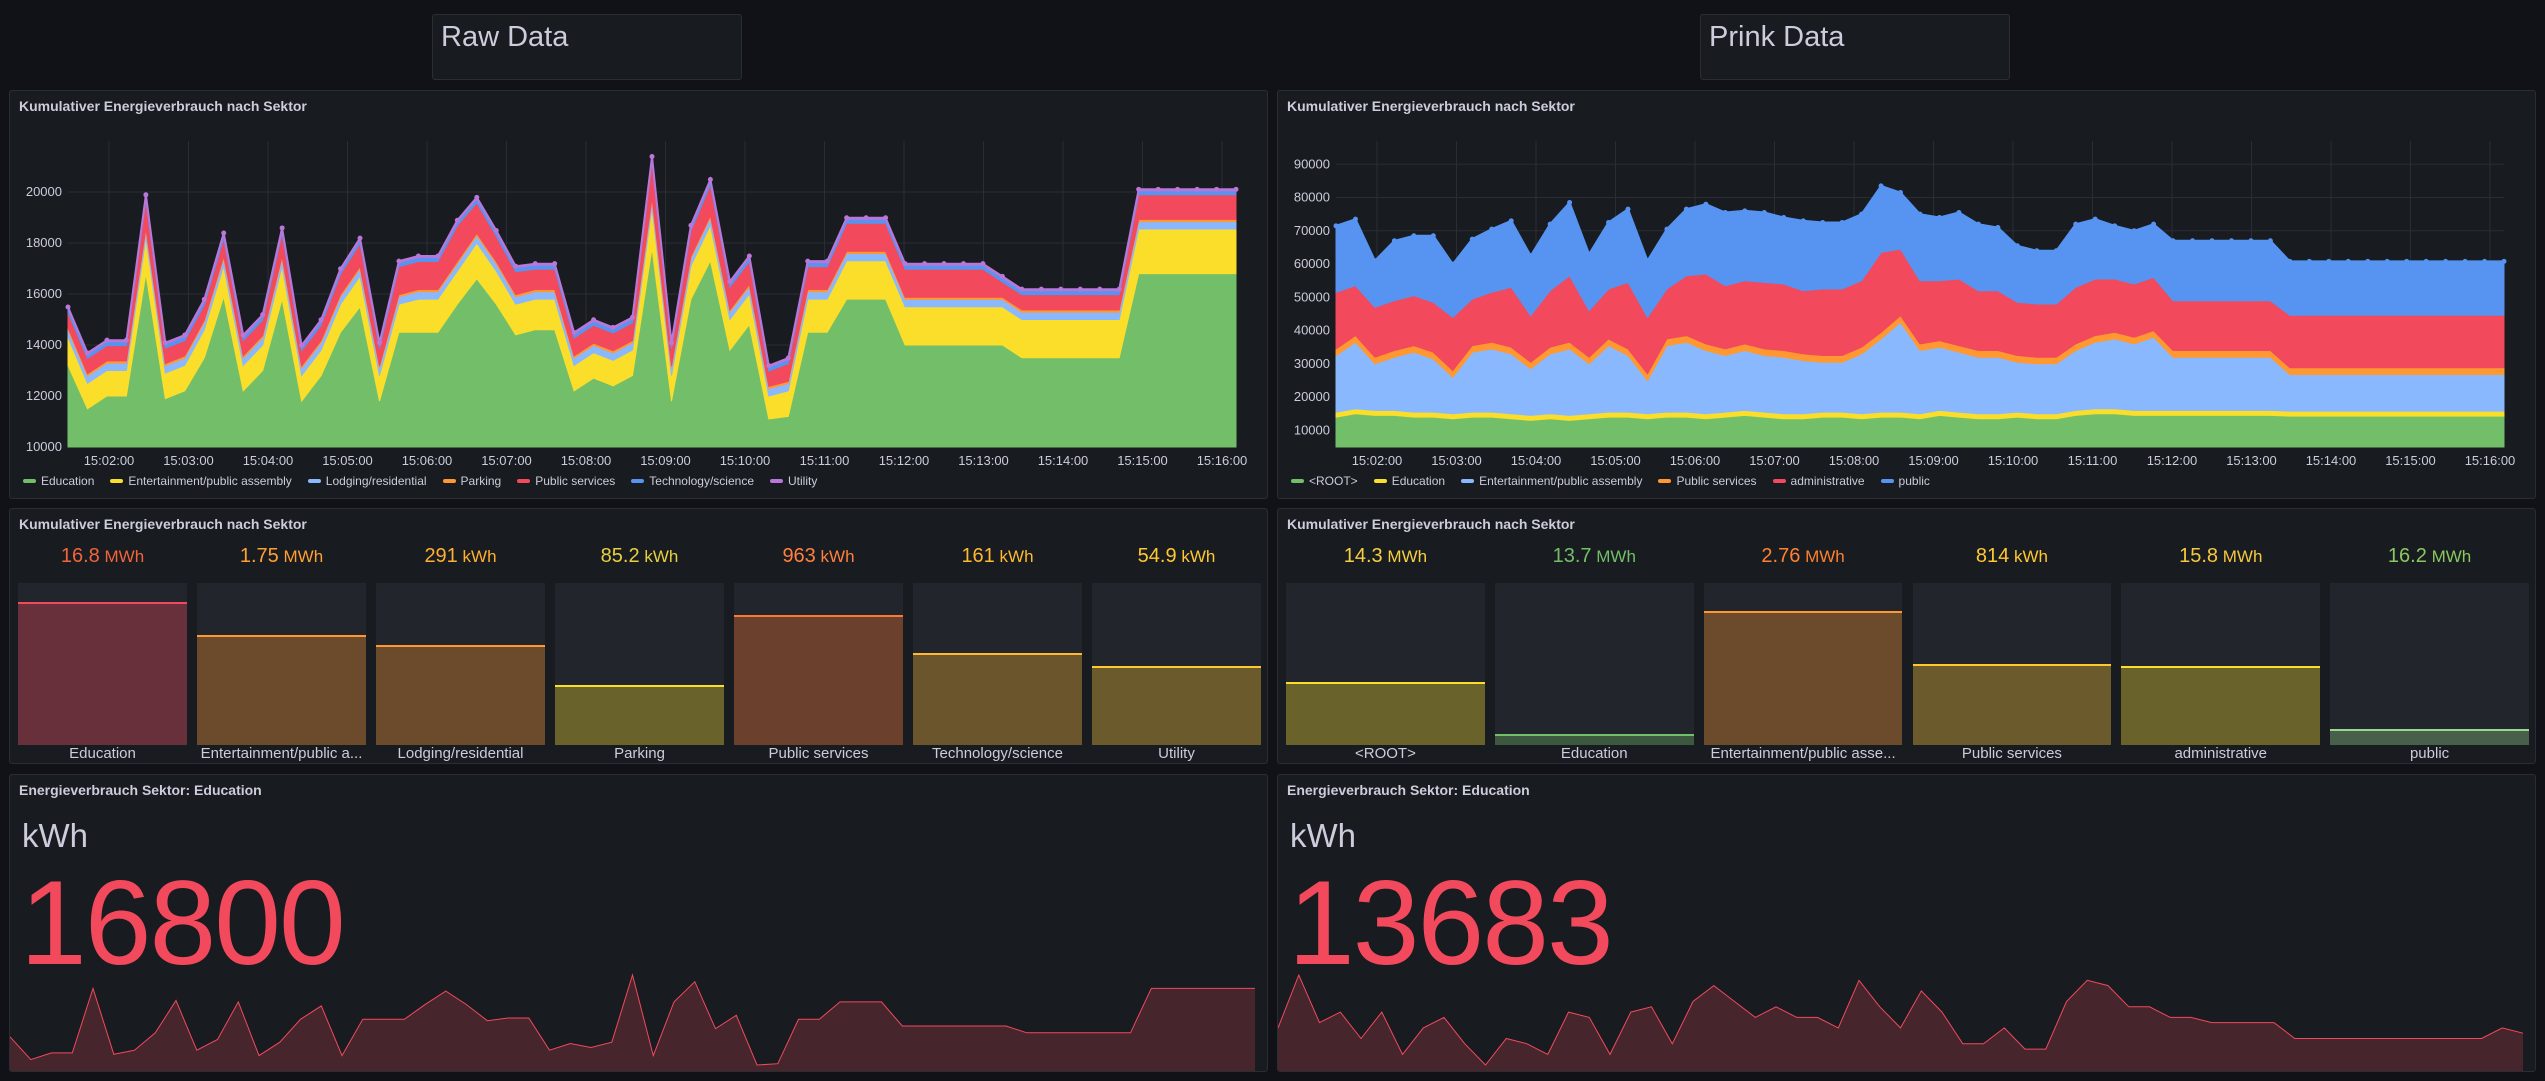 This screenshot has height=1081, width=2545. I want to click on legend-label: Education, so click(1418, 481).